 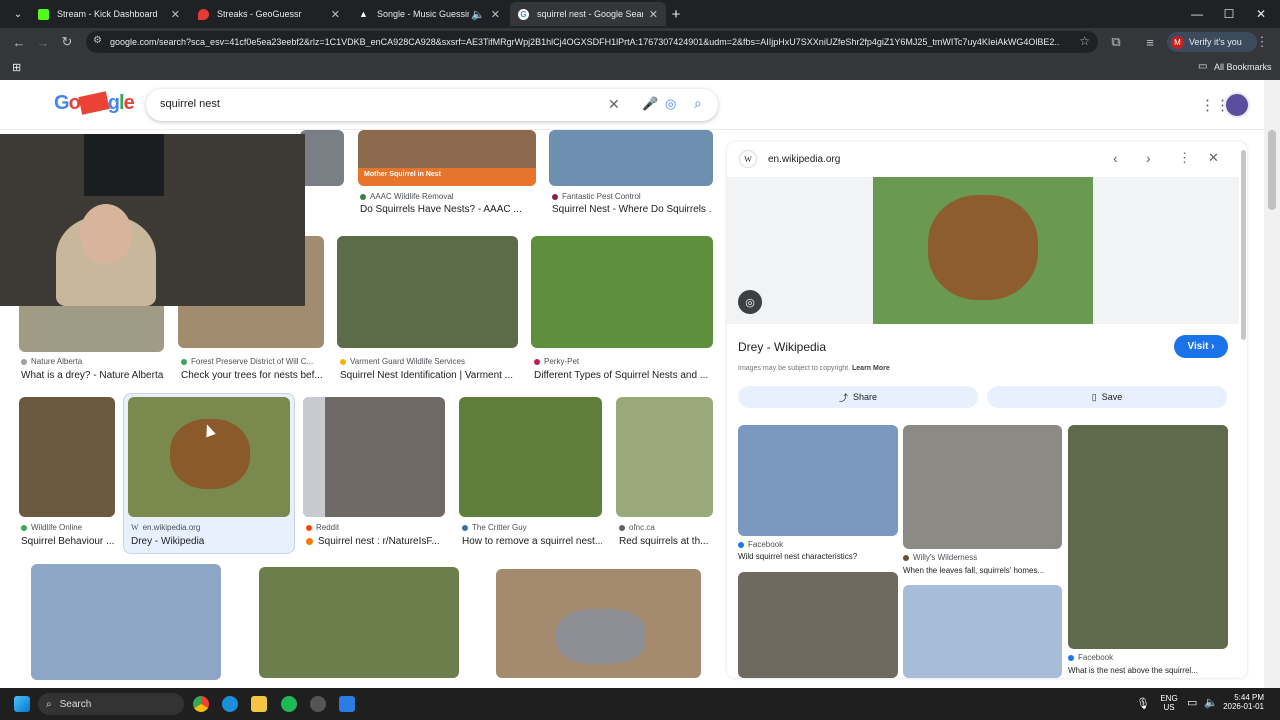 What do you see at coordinates (432, 105) in the screenshot?
I see `search-box: squirrel nest ✕ 🎤 ◎ ⌕` at bounding box center [432, 105].